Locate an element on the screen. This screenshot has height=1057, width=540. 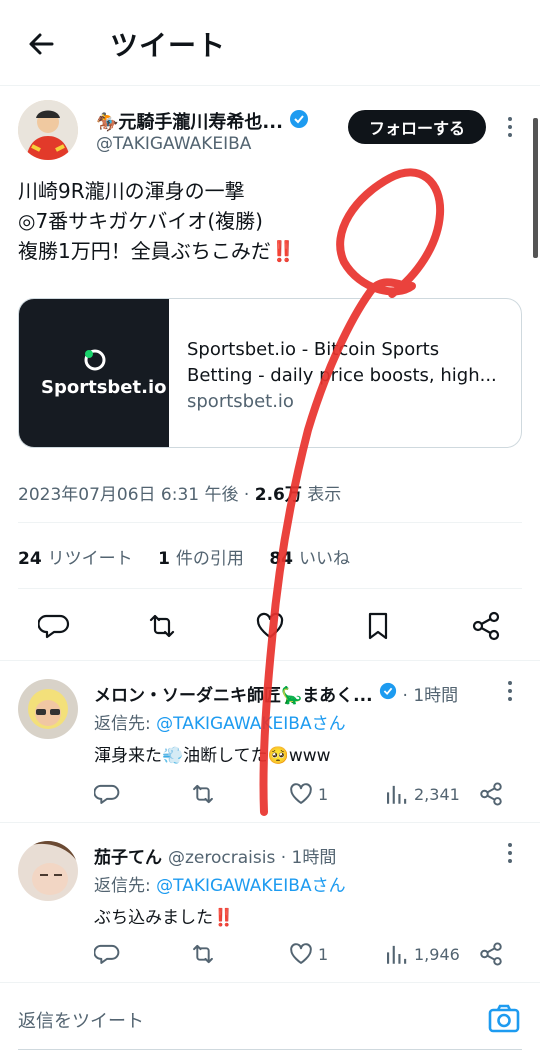
likes-stat: 84 いいね is located at coordinates (309, 559).